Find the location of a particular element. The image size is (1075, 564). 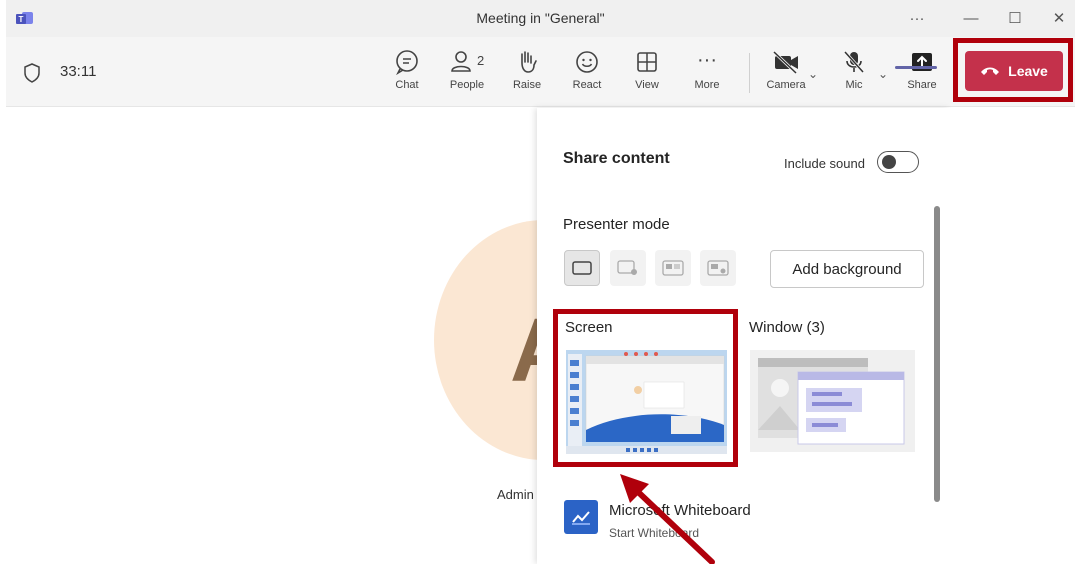

mic-button: Mic is located at coordinates (854, 74).